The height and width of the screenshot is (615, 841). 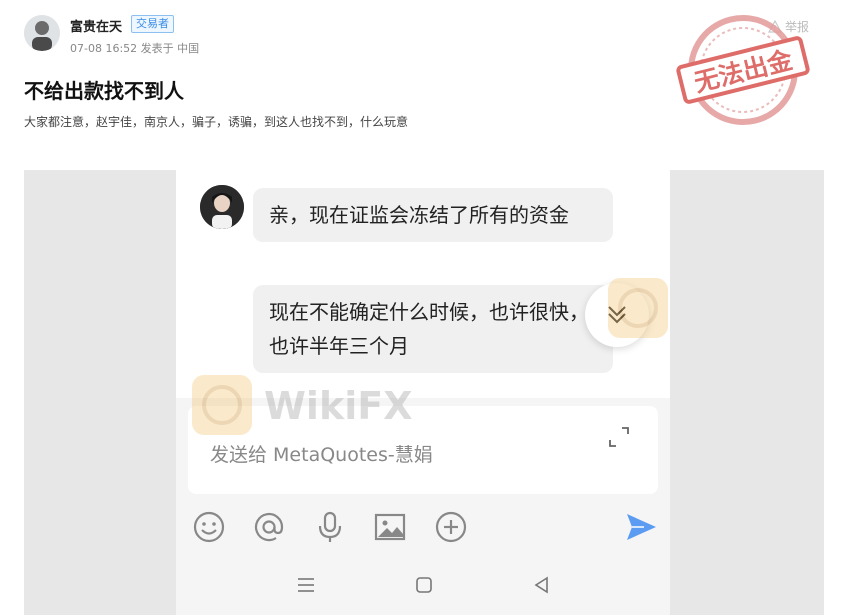 What do you see at coordinates (390, 527) in the screenshot?
I see `image-icon` at bounding box center [390, 527].